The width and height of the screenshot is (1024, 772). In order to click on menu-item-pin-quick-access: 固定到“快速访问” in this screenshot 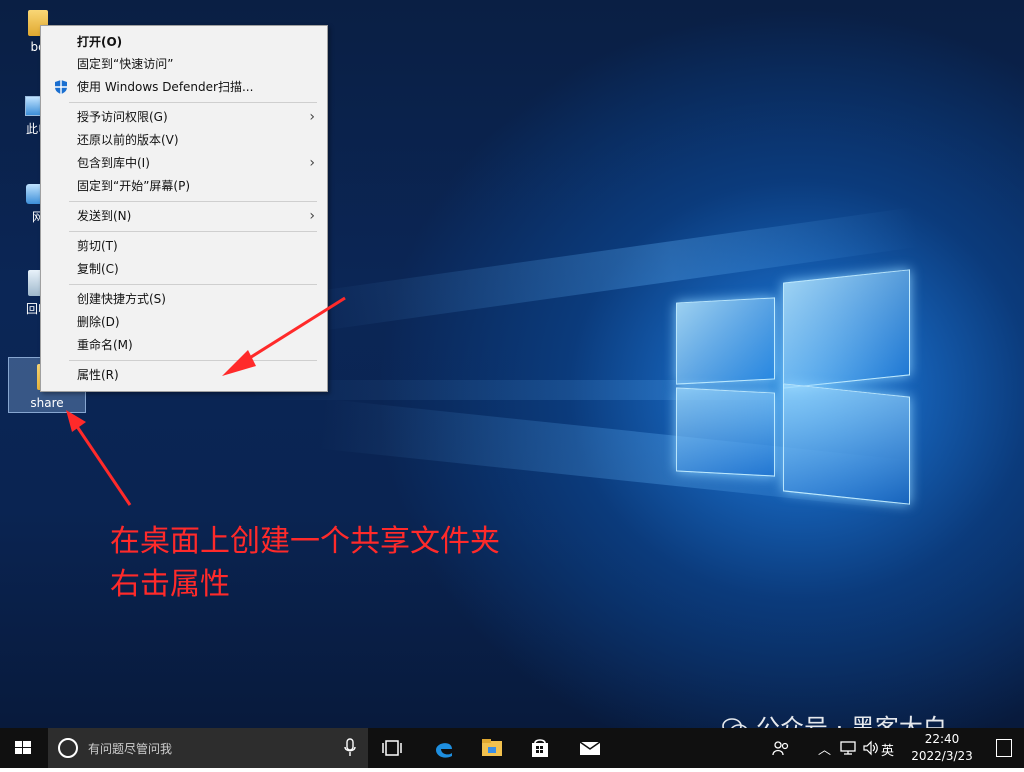, I will do `click(184, 64)`.